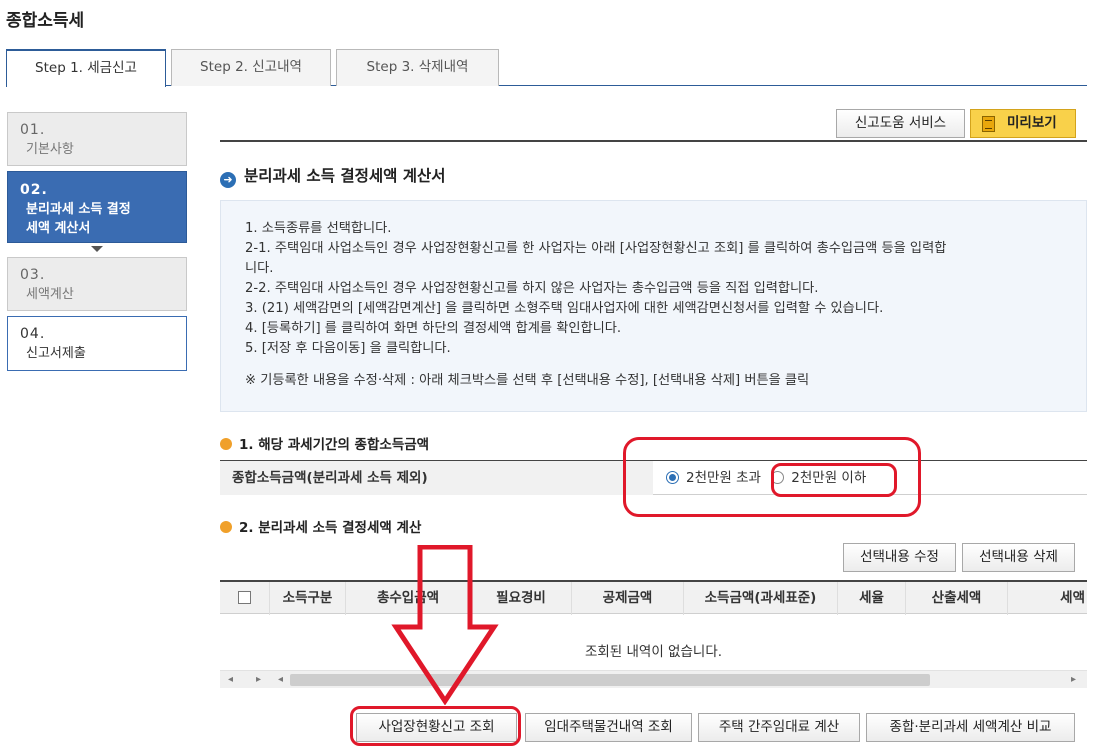 The image size is (1093, 746). What do you see at coordinates (97, 249) in the screenshot?
I see `step-down-arrow-icon` at bounding box center [97, 249].